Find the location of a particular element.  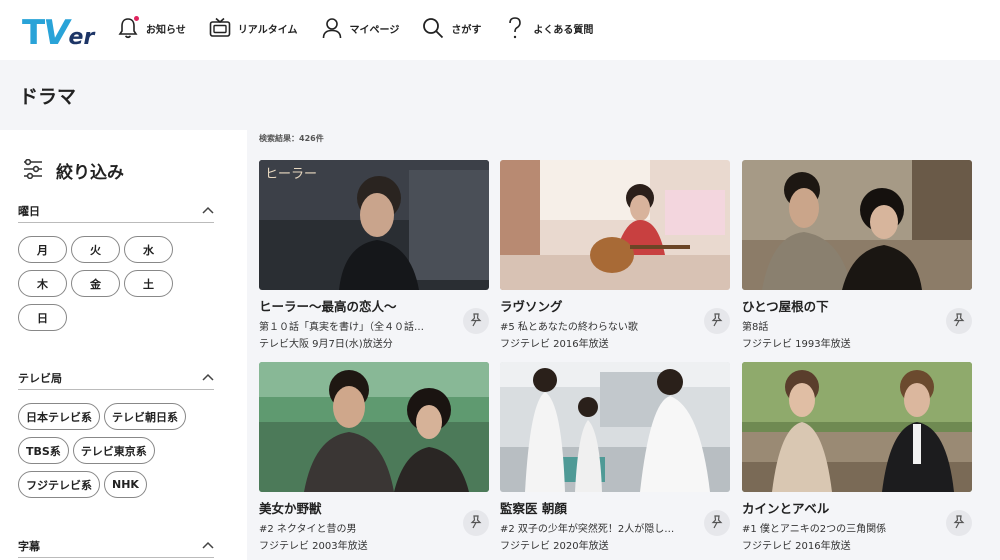

card-title: 美女か野獣 is located at coordinates (290, 508).